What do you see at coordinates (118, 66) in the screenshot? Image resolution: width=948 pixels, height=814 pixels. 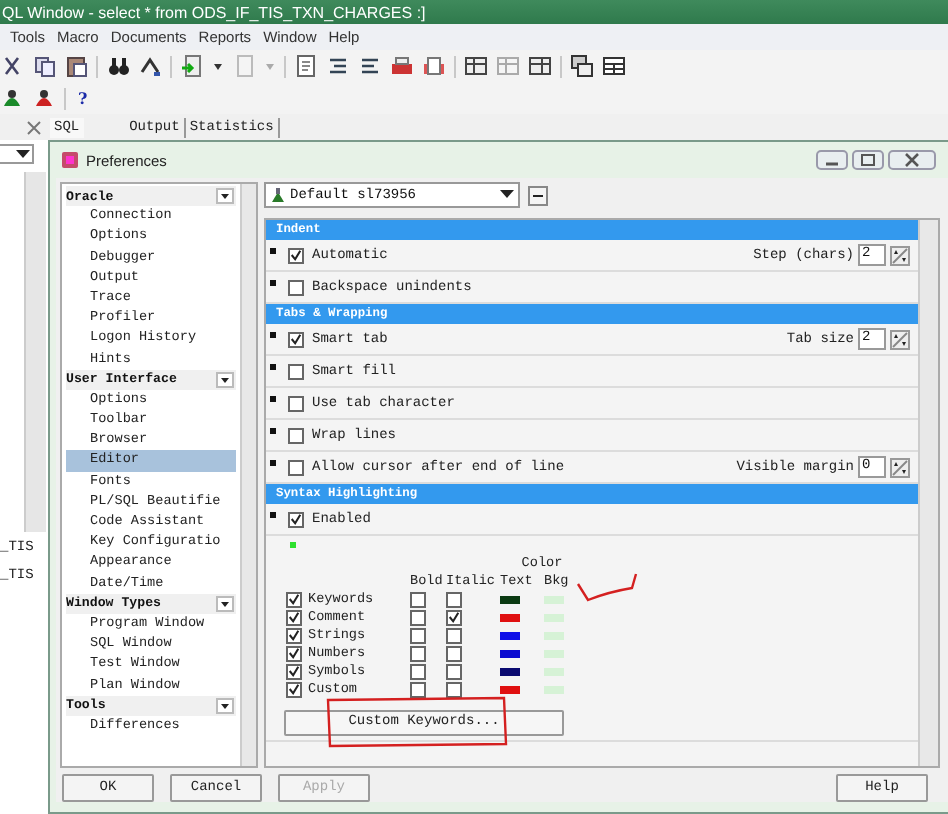 I see `binoculars-icon` at bounding box center [118, 66].